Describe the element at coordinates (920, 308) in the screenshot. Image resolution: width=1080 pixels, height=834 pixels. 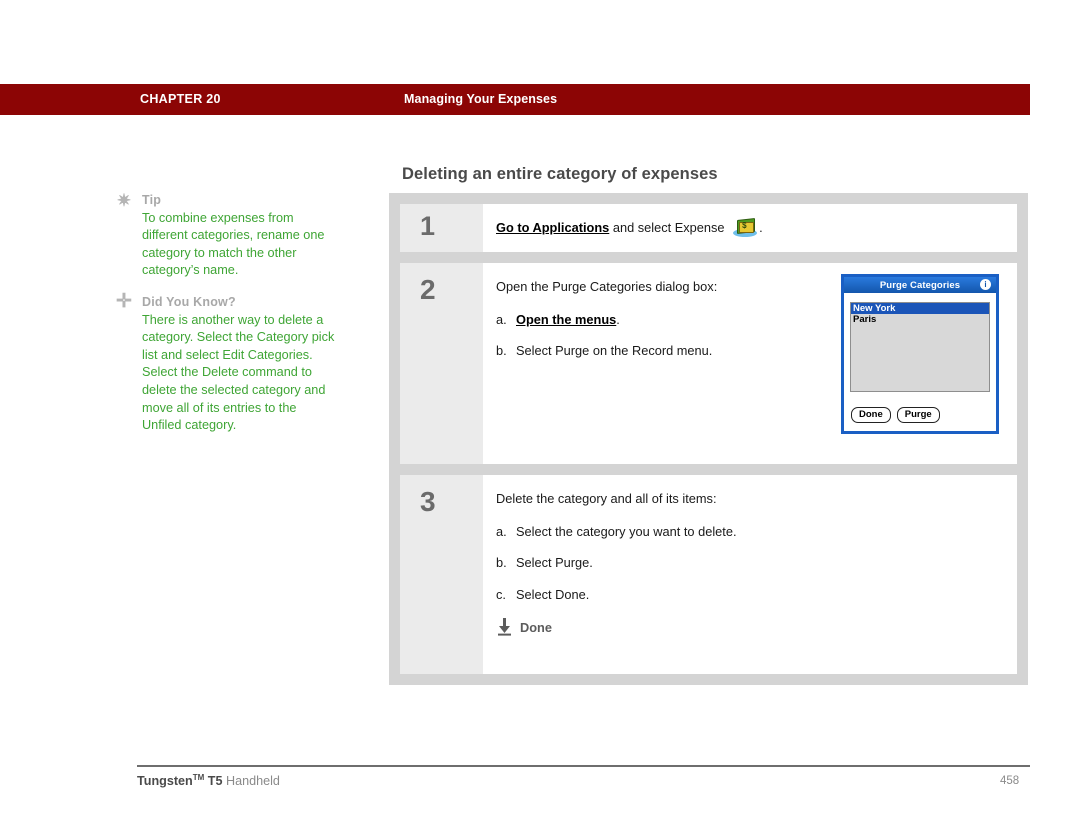
I see `category-list-item-selected: New York` at that location.